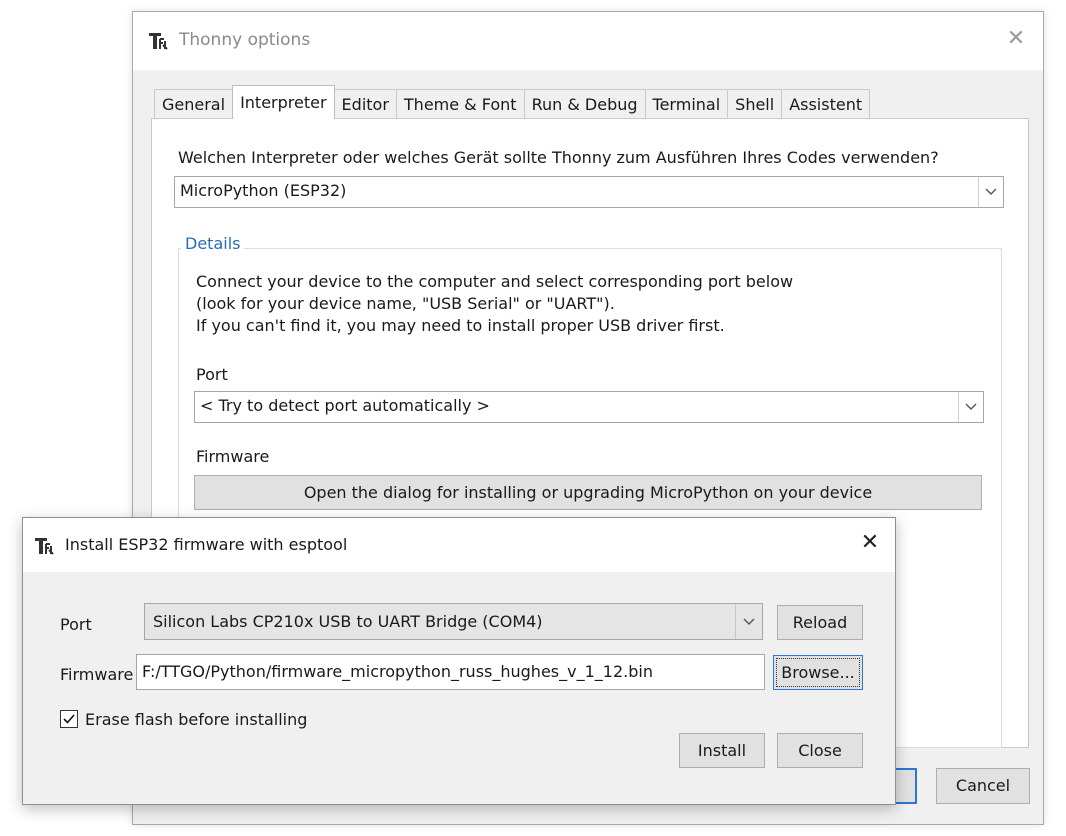  Describe the element at coordinates (365, 104) in the screenshot. I see `tab-editor: Editor` at that location.